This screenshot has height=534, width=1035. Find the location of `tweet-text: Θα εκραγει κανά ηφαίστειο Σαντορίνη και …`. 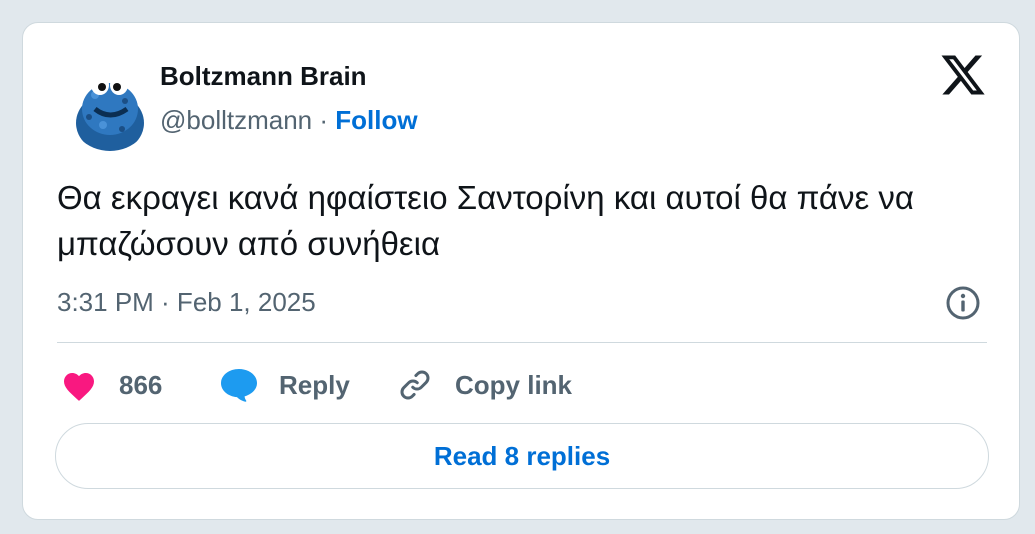

tweet-text: Θα εκραγει κανά ηφαίστειο Σαντορίνη και … is located at coordinates (485, 220).